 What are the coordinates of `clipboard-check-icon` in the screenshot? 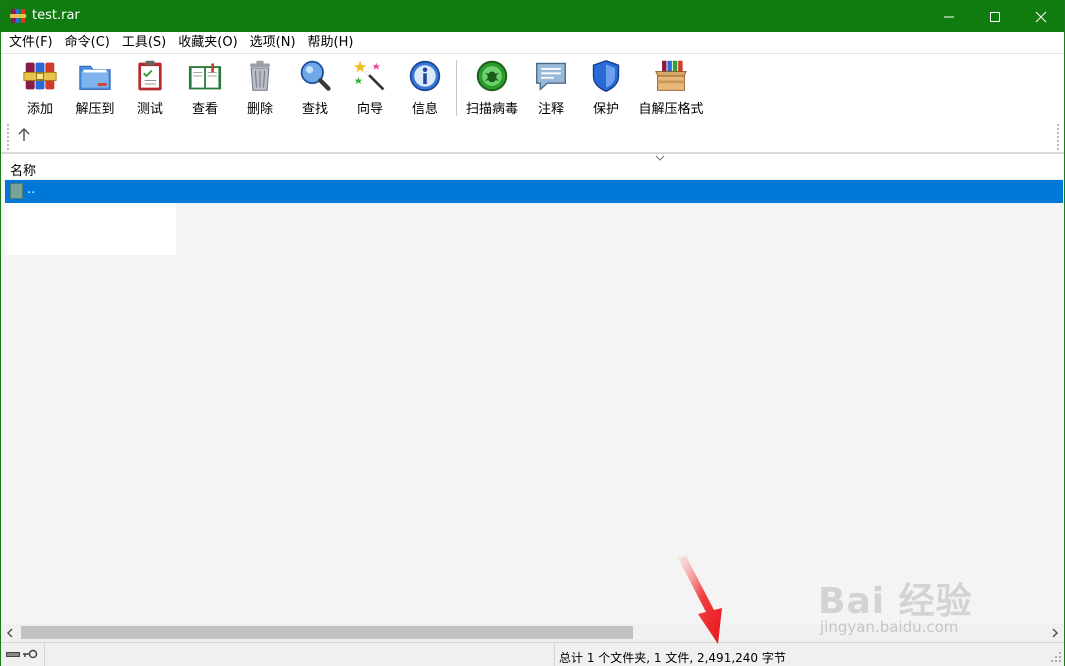 It's located at (150, 75).